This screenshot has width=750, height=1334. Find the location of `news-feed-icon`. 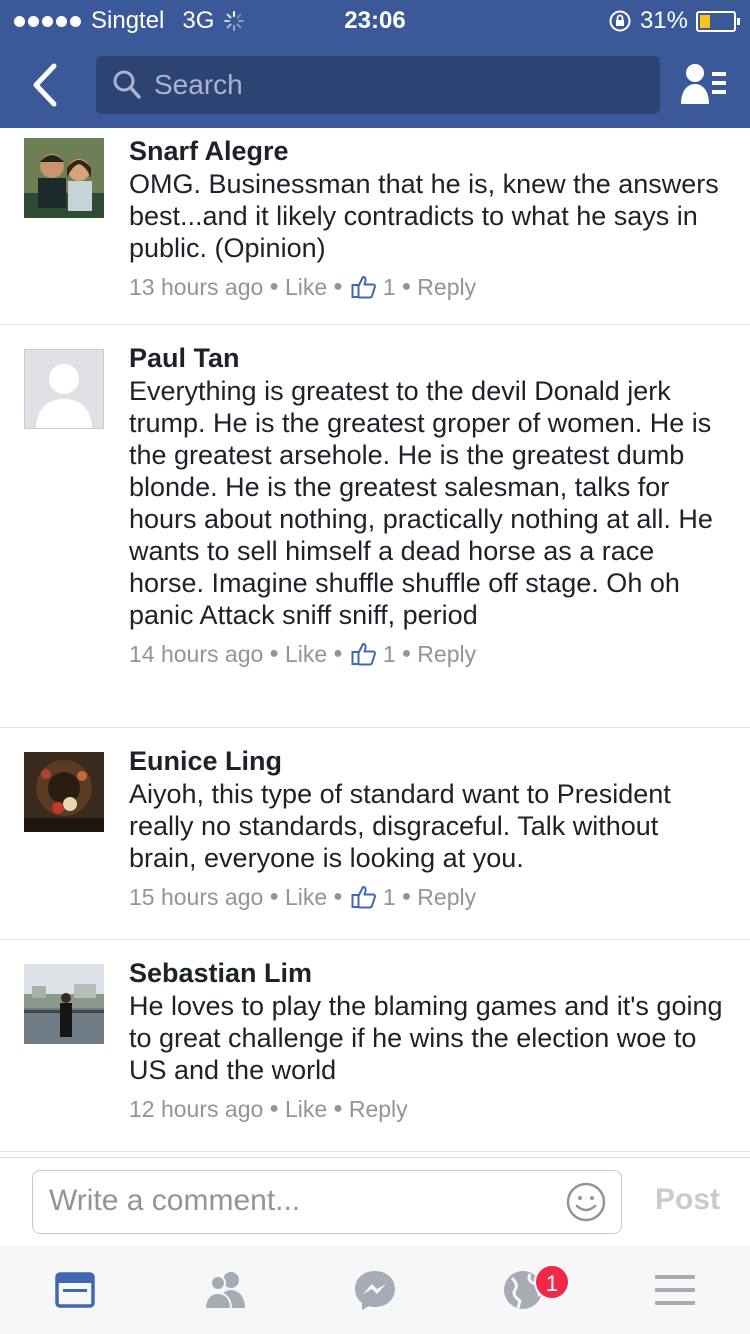

news-feed-icon is located at coordinates (75, 1290).